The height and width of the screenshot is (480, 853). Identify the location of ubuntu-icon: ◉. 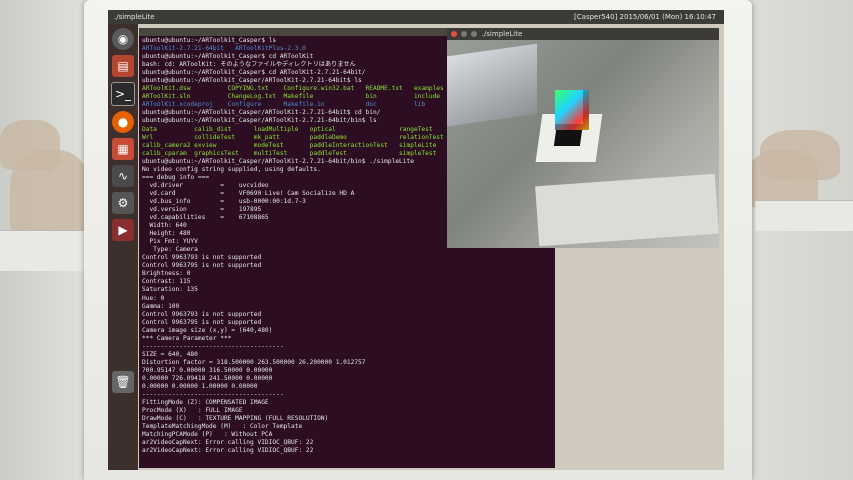
(123, 39).